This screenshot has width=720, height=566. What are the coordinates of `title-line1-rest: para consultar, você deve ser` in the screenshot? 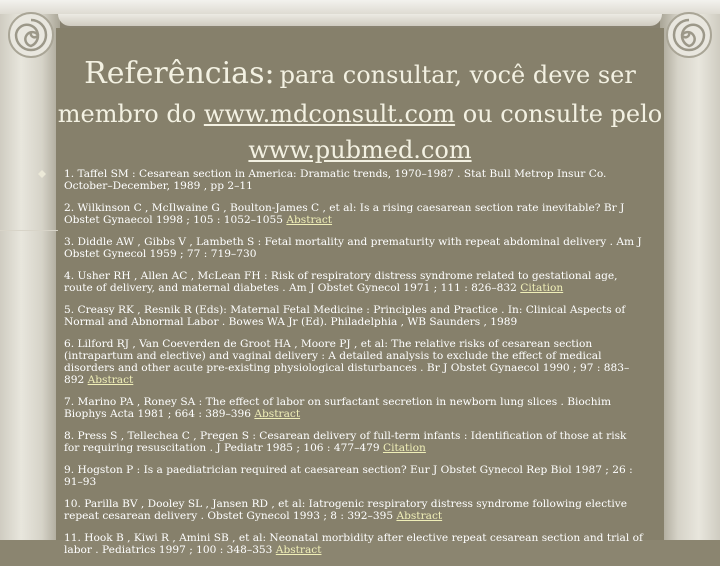 It's located at (457, 75).